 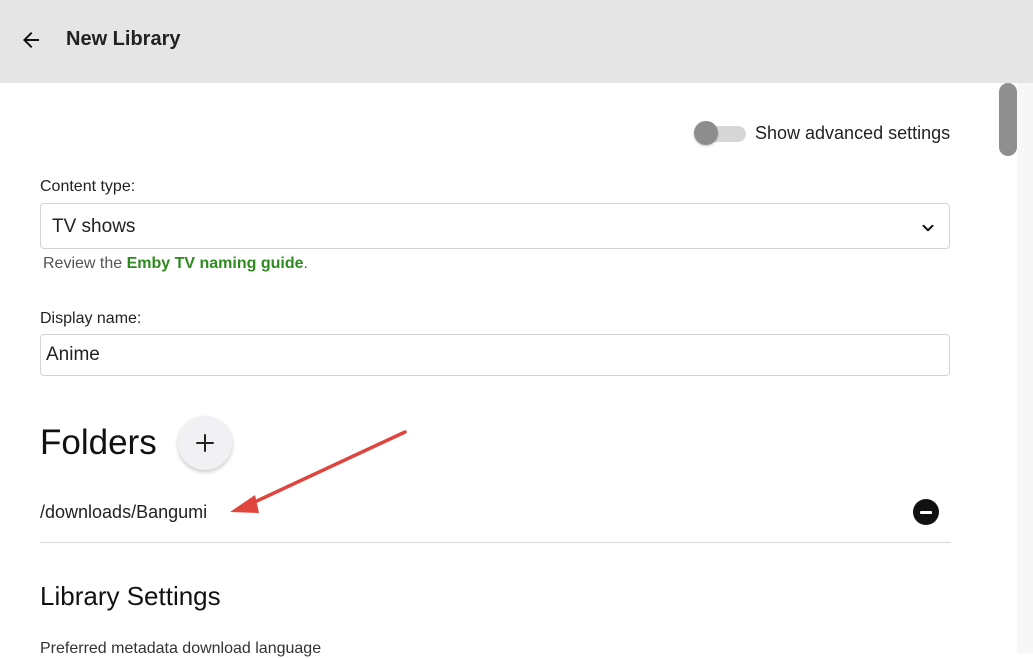 I want to click on page-title: New Library, so click(x=123, y=39).